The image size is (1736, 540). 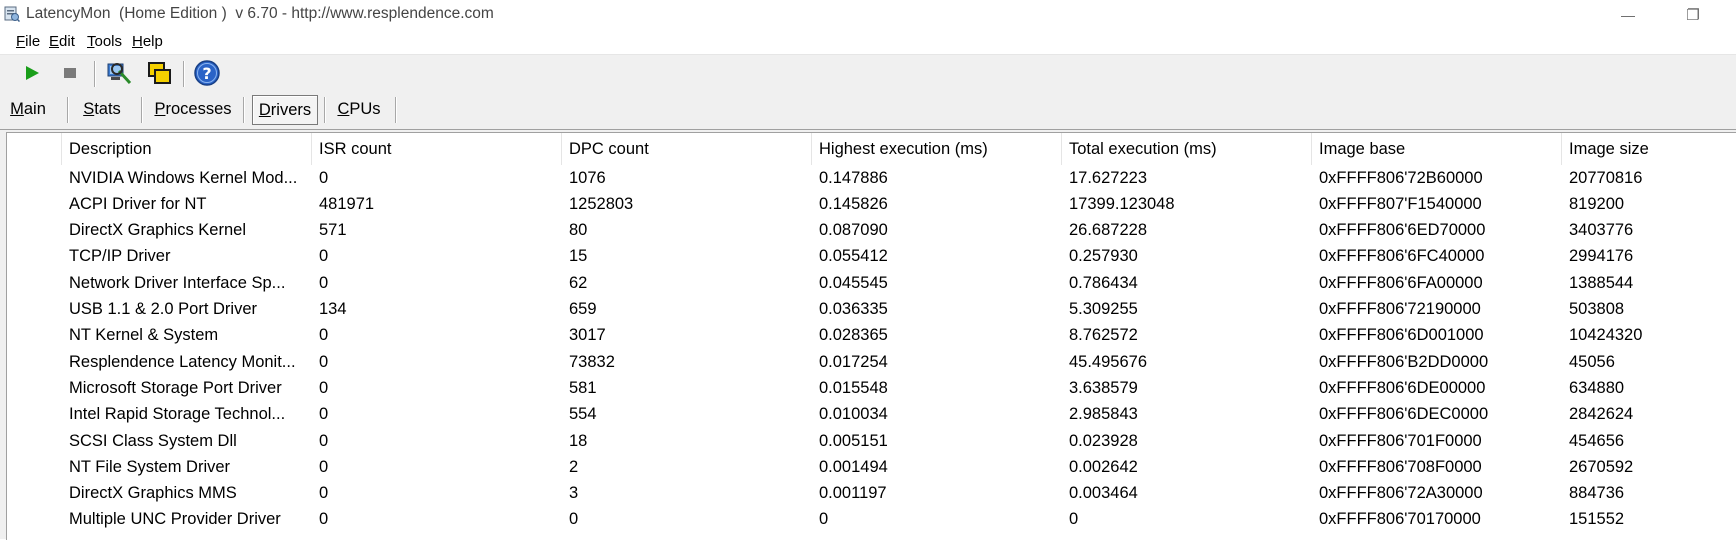 I want to click on tab-main: Main, so click(x=28, y=109).